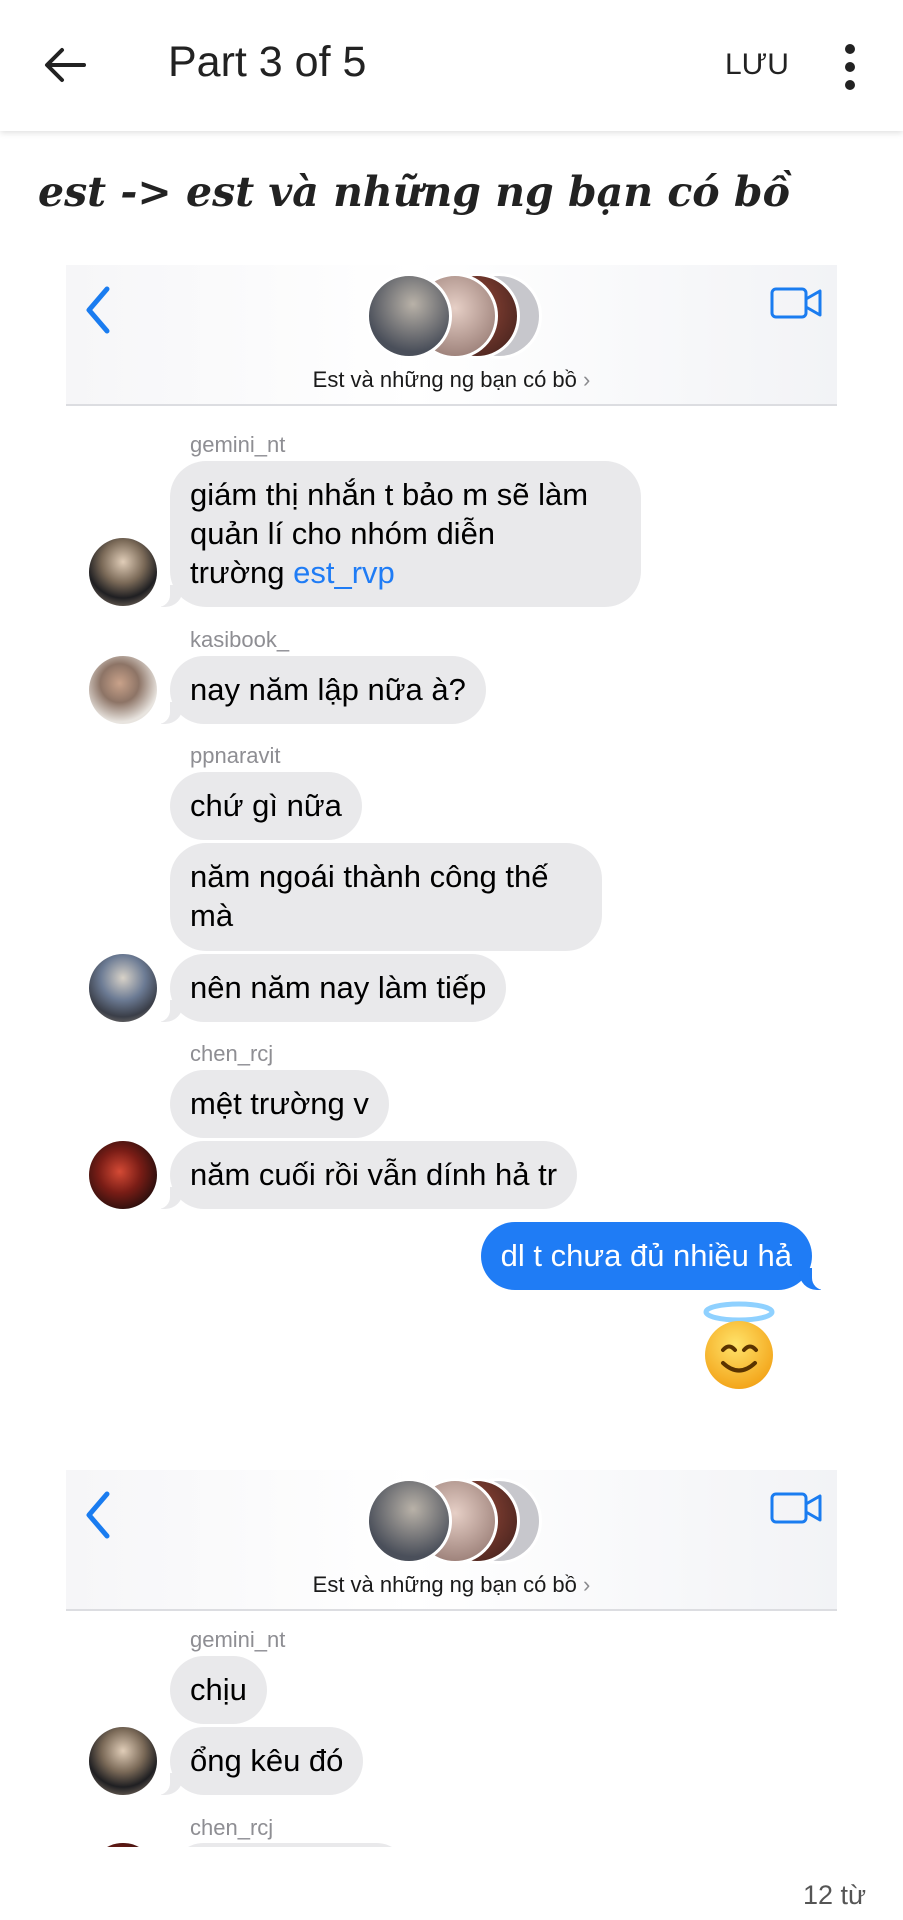 The image size is (903, 1920). What do you see at coordinates (235, 755) in the screenshot?
I see `sender-name: ppnaravit` at bounding box center [235, 755].